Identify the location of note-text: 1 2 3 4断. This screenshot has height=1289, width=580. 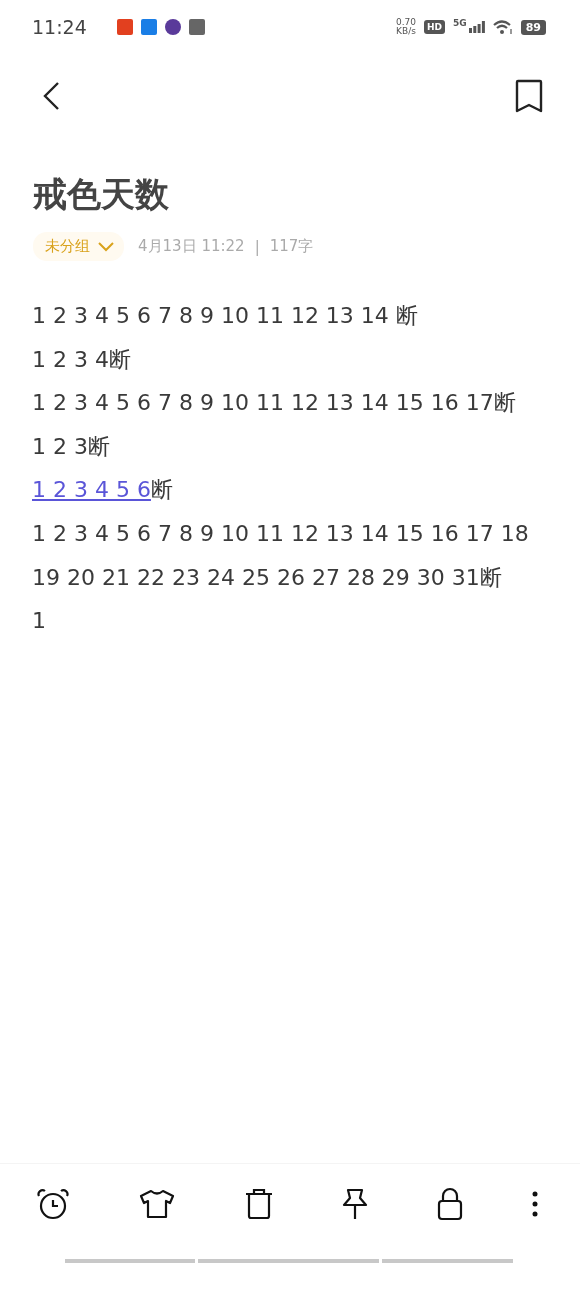
(81, 359).